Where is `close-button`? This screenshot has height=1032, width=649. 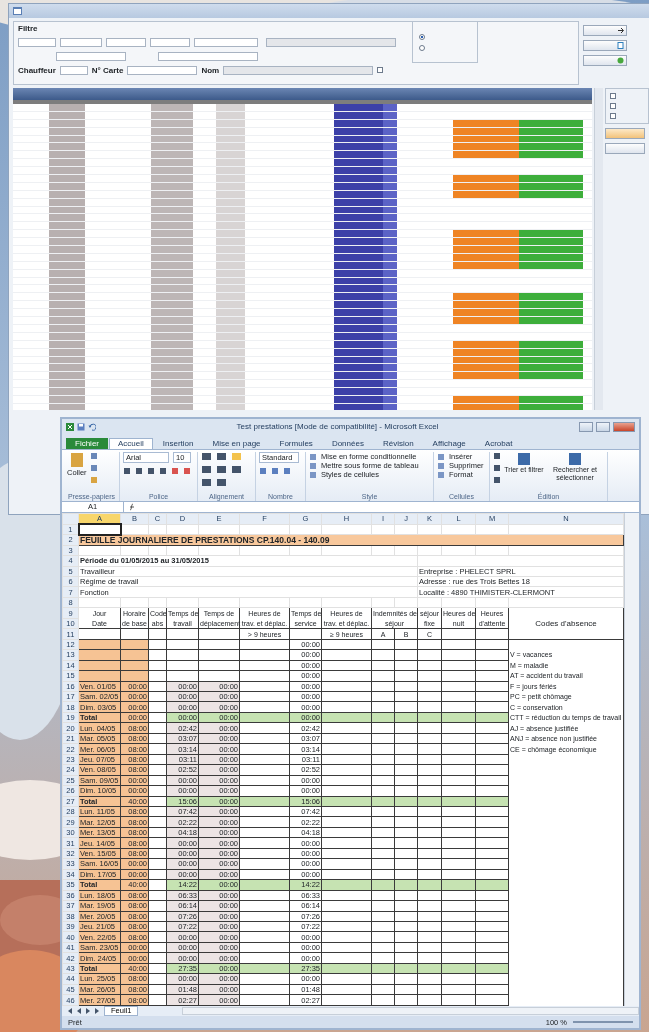 close-button is located at coordinates (624, 427).